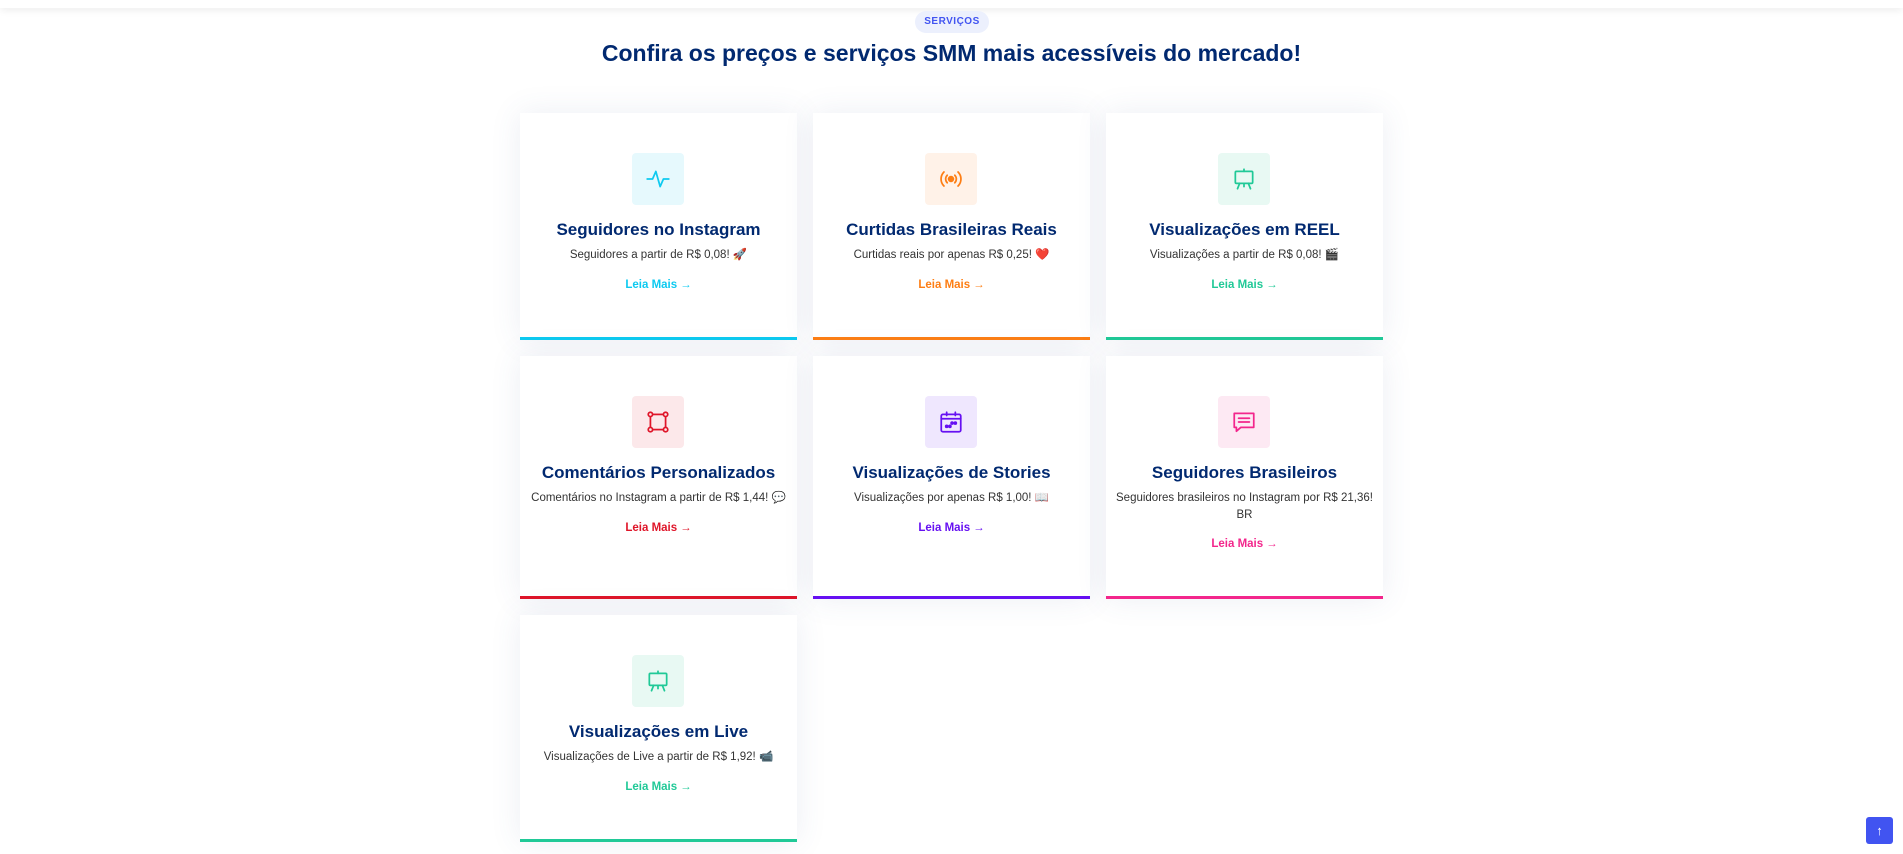 Image resolution: width=1903 pixels, height=854 pixels. Describe the element at coordinates (658, 255) in the screenshot. I see `card-description: Seguidores a partir de R$ 0,08! 🚀` at that location.